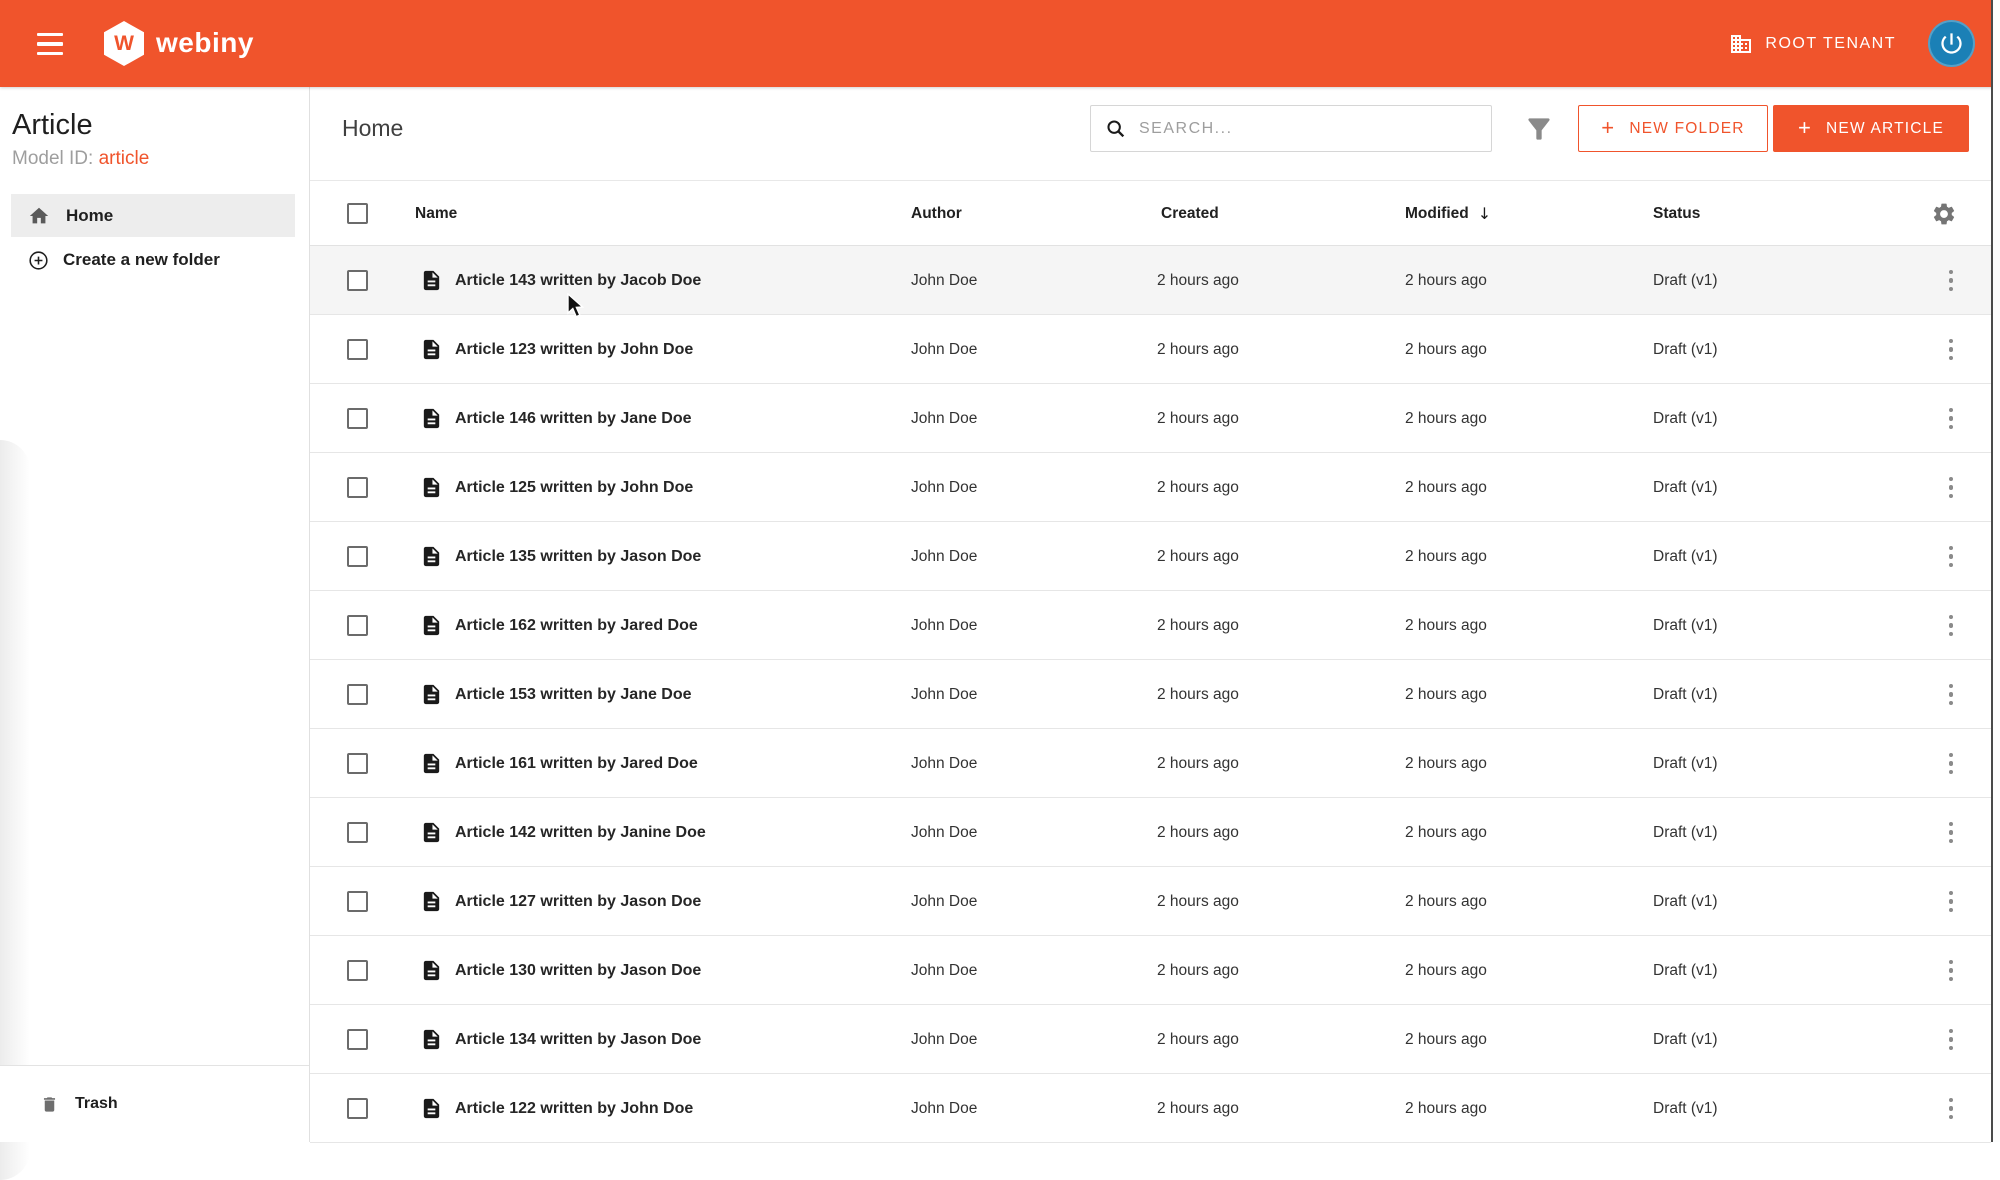 This screenshot has height=1180, width=2000. Describe the element at coordinates (1995, 571) in the screenshot. I see `scrollbar` at that location.